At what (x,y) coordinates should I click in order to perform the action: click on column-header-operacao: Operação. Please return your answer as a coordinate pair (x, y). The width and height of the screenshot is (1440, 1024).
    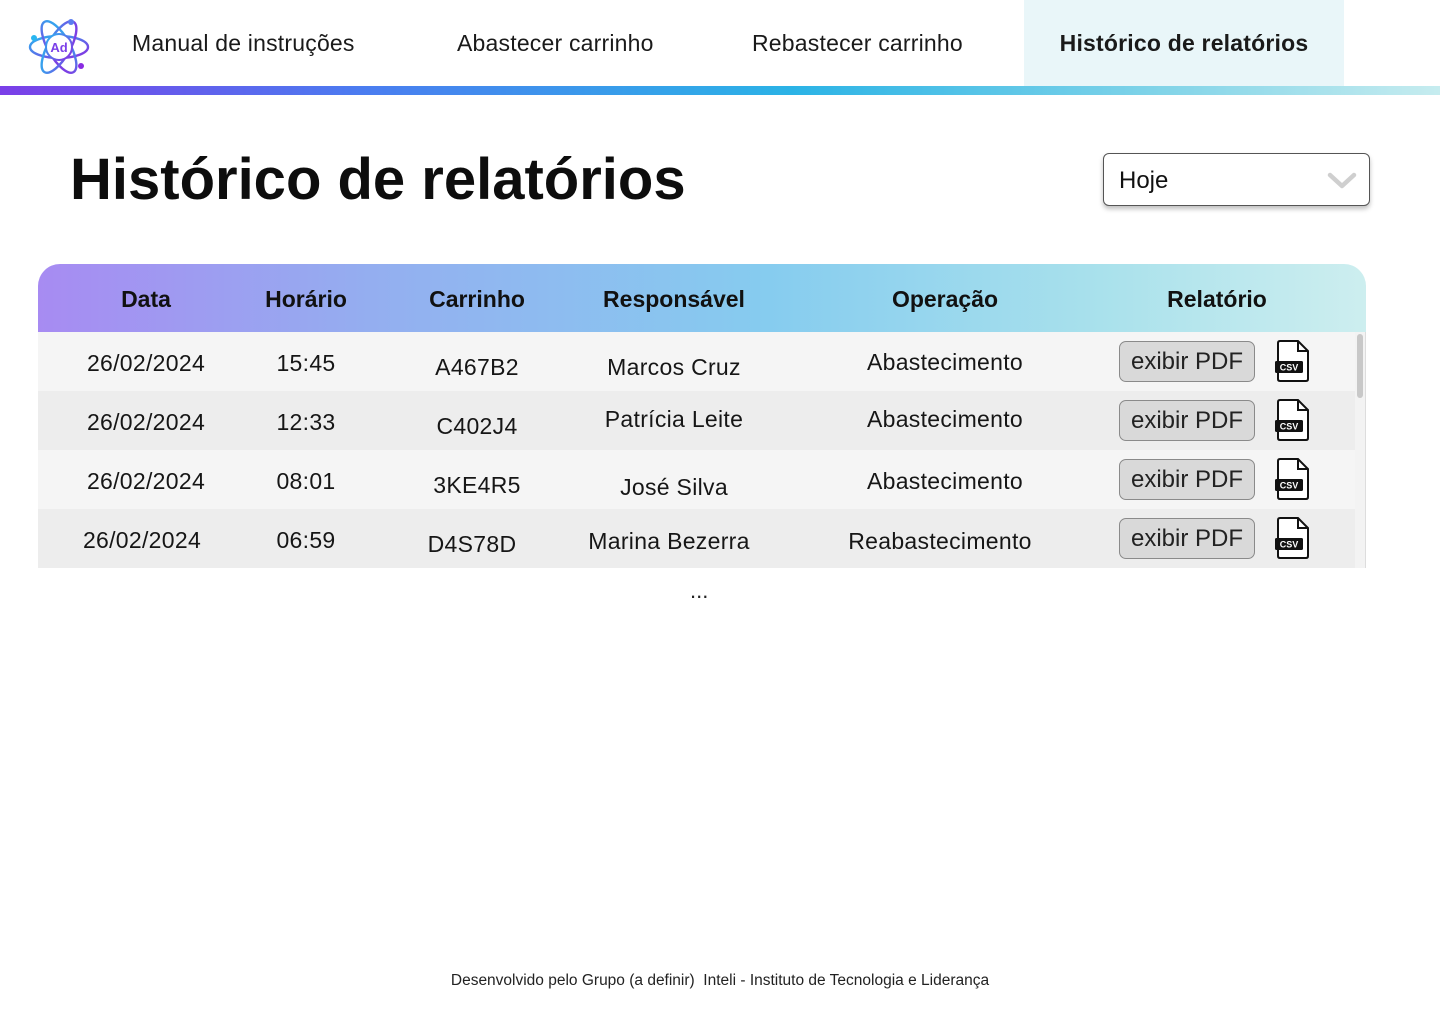
    Looking at the image, I should click on (945, 299).